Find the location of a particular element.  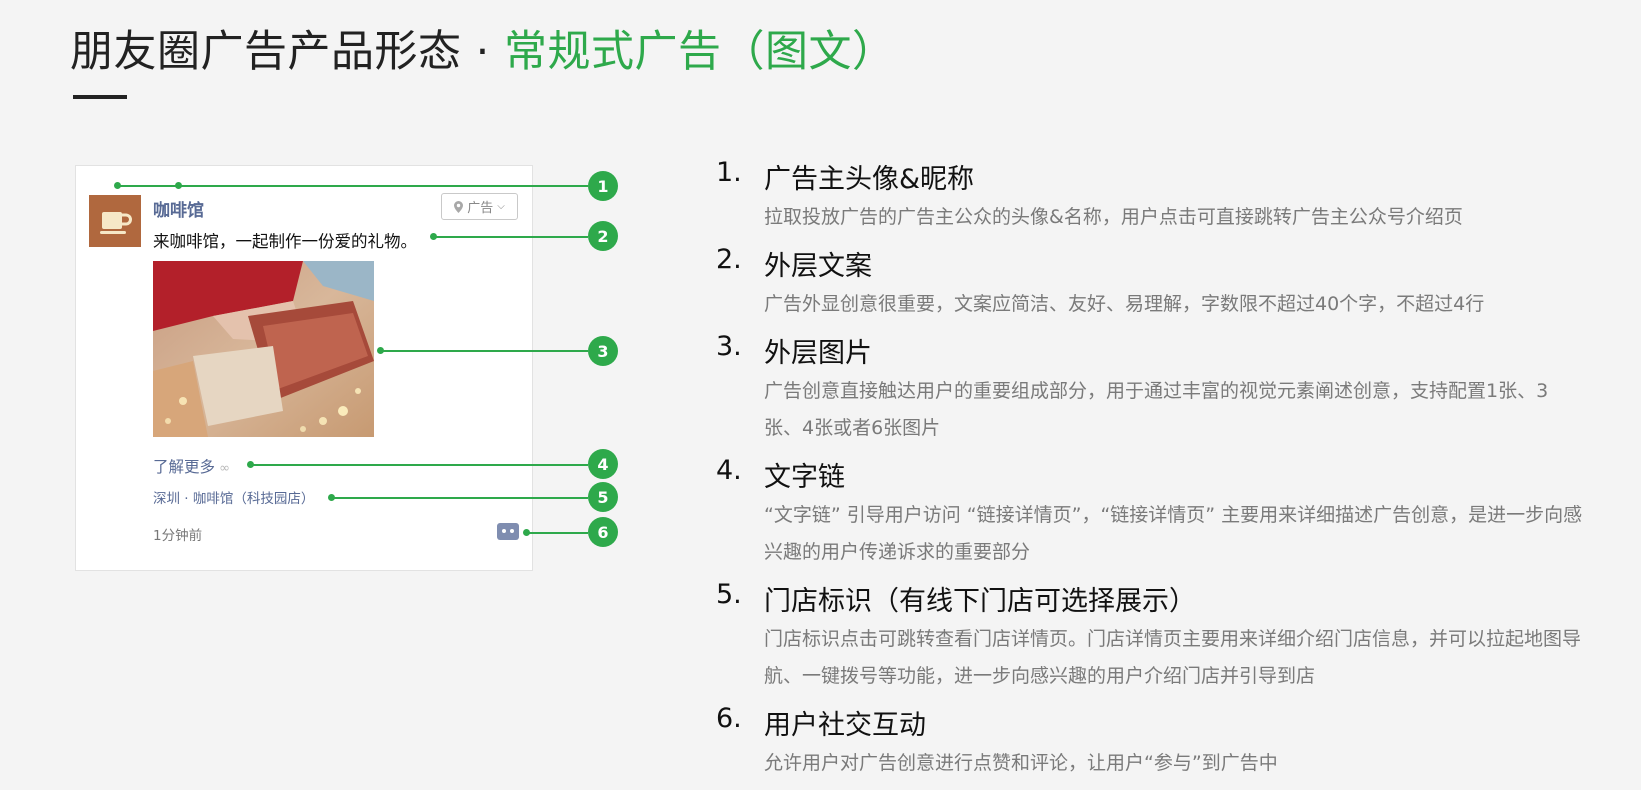

ad-tag-dropdown: 广告 ⌵ is located at coordinates (479, 206).